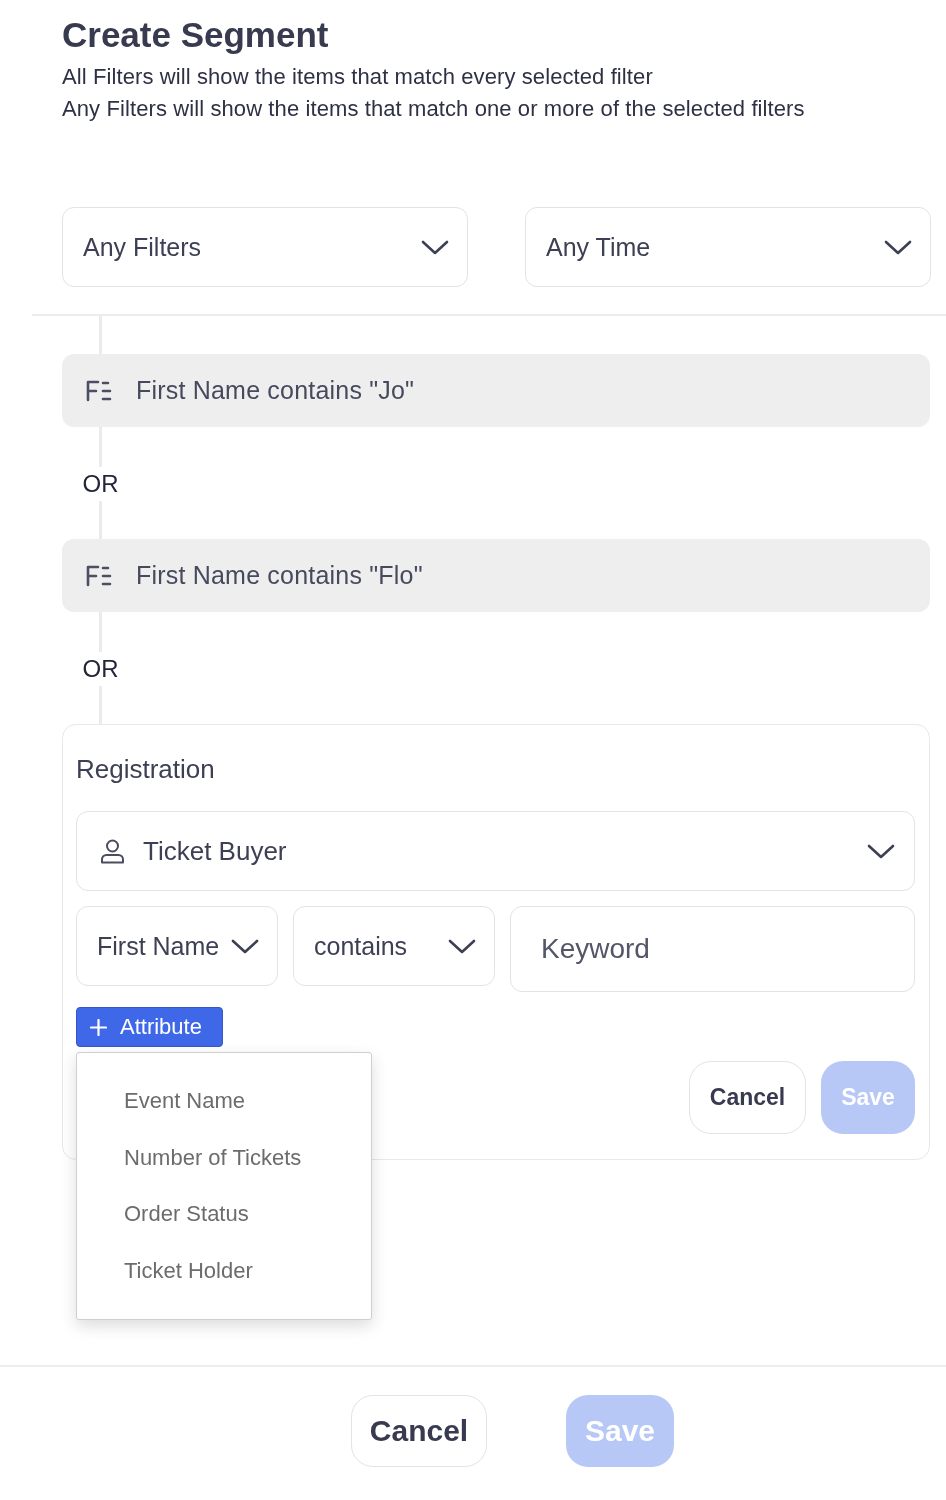  Describe the element at coordinates (358, 77) in the screenshot. I see `description-text: All Filters will show the items that match every selected filter` at that location.